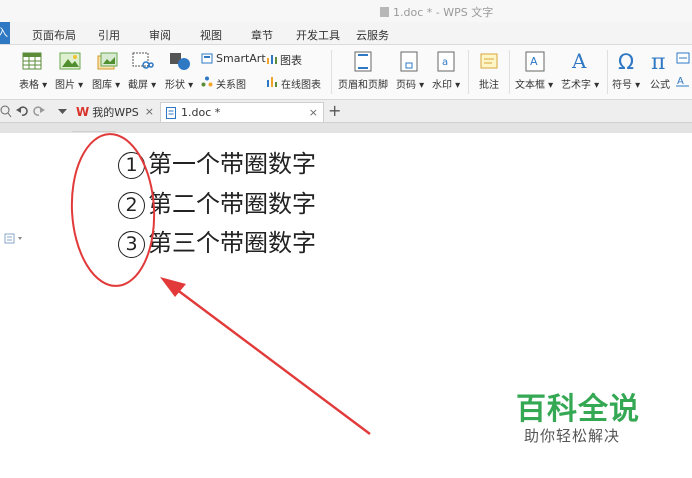  What do you see at coordinates (572, 436) in the screenshot?
I see `watermark-subtitle: 助你轻松解决` at bounding box center [572, 436].